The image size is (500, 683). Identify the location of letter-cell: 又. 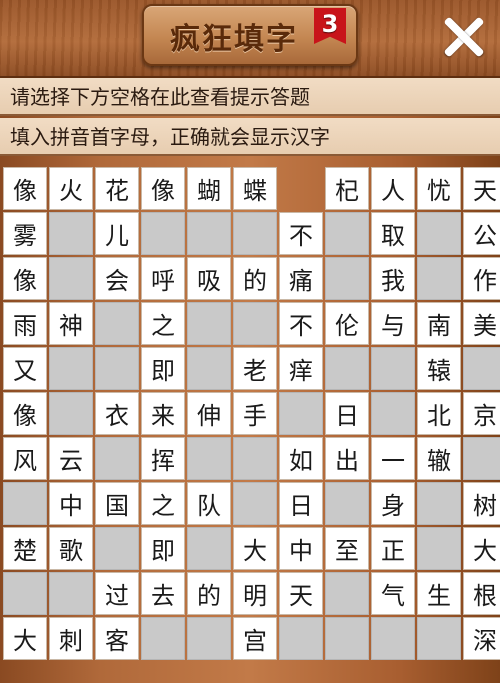
(25, 368).